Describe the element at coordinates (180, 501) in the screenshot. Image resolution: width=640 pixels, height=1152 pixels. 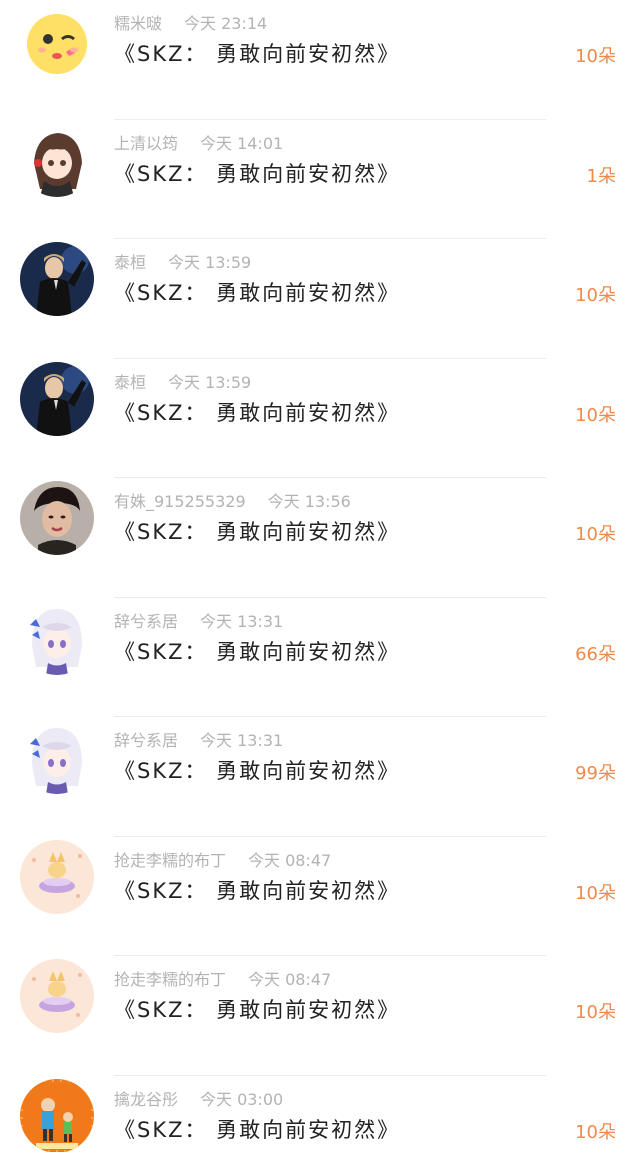
I see `user-name: 有姝_915255329` at that location.